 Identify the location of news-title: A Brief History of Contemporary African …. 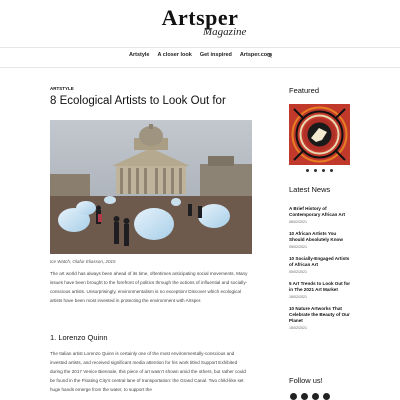
(320, 212).